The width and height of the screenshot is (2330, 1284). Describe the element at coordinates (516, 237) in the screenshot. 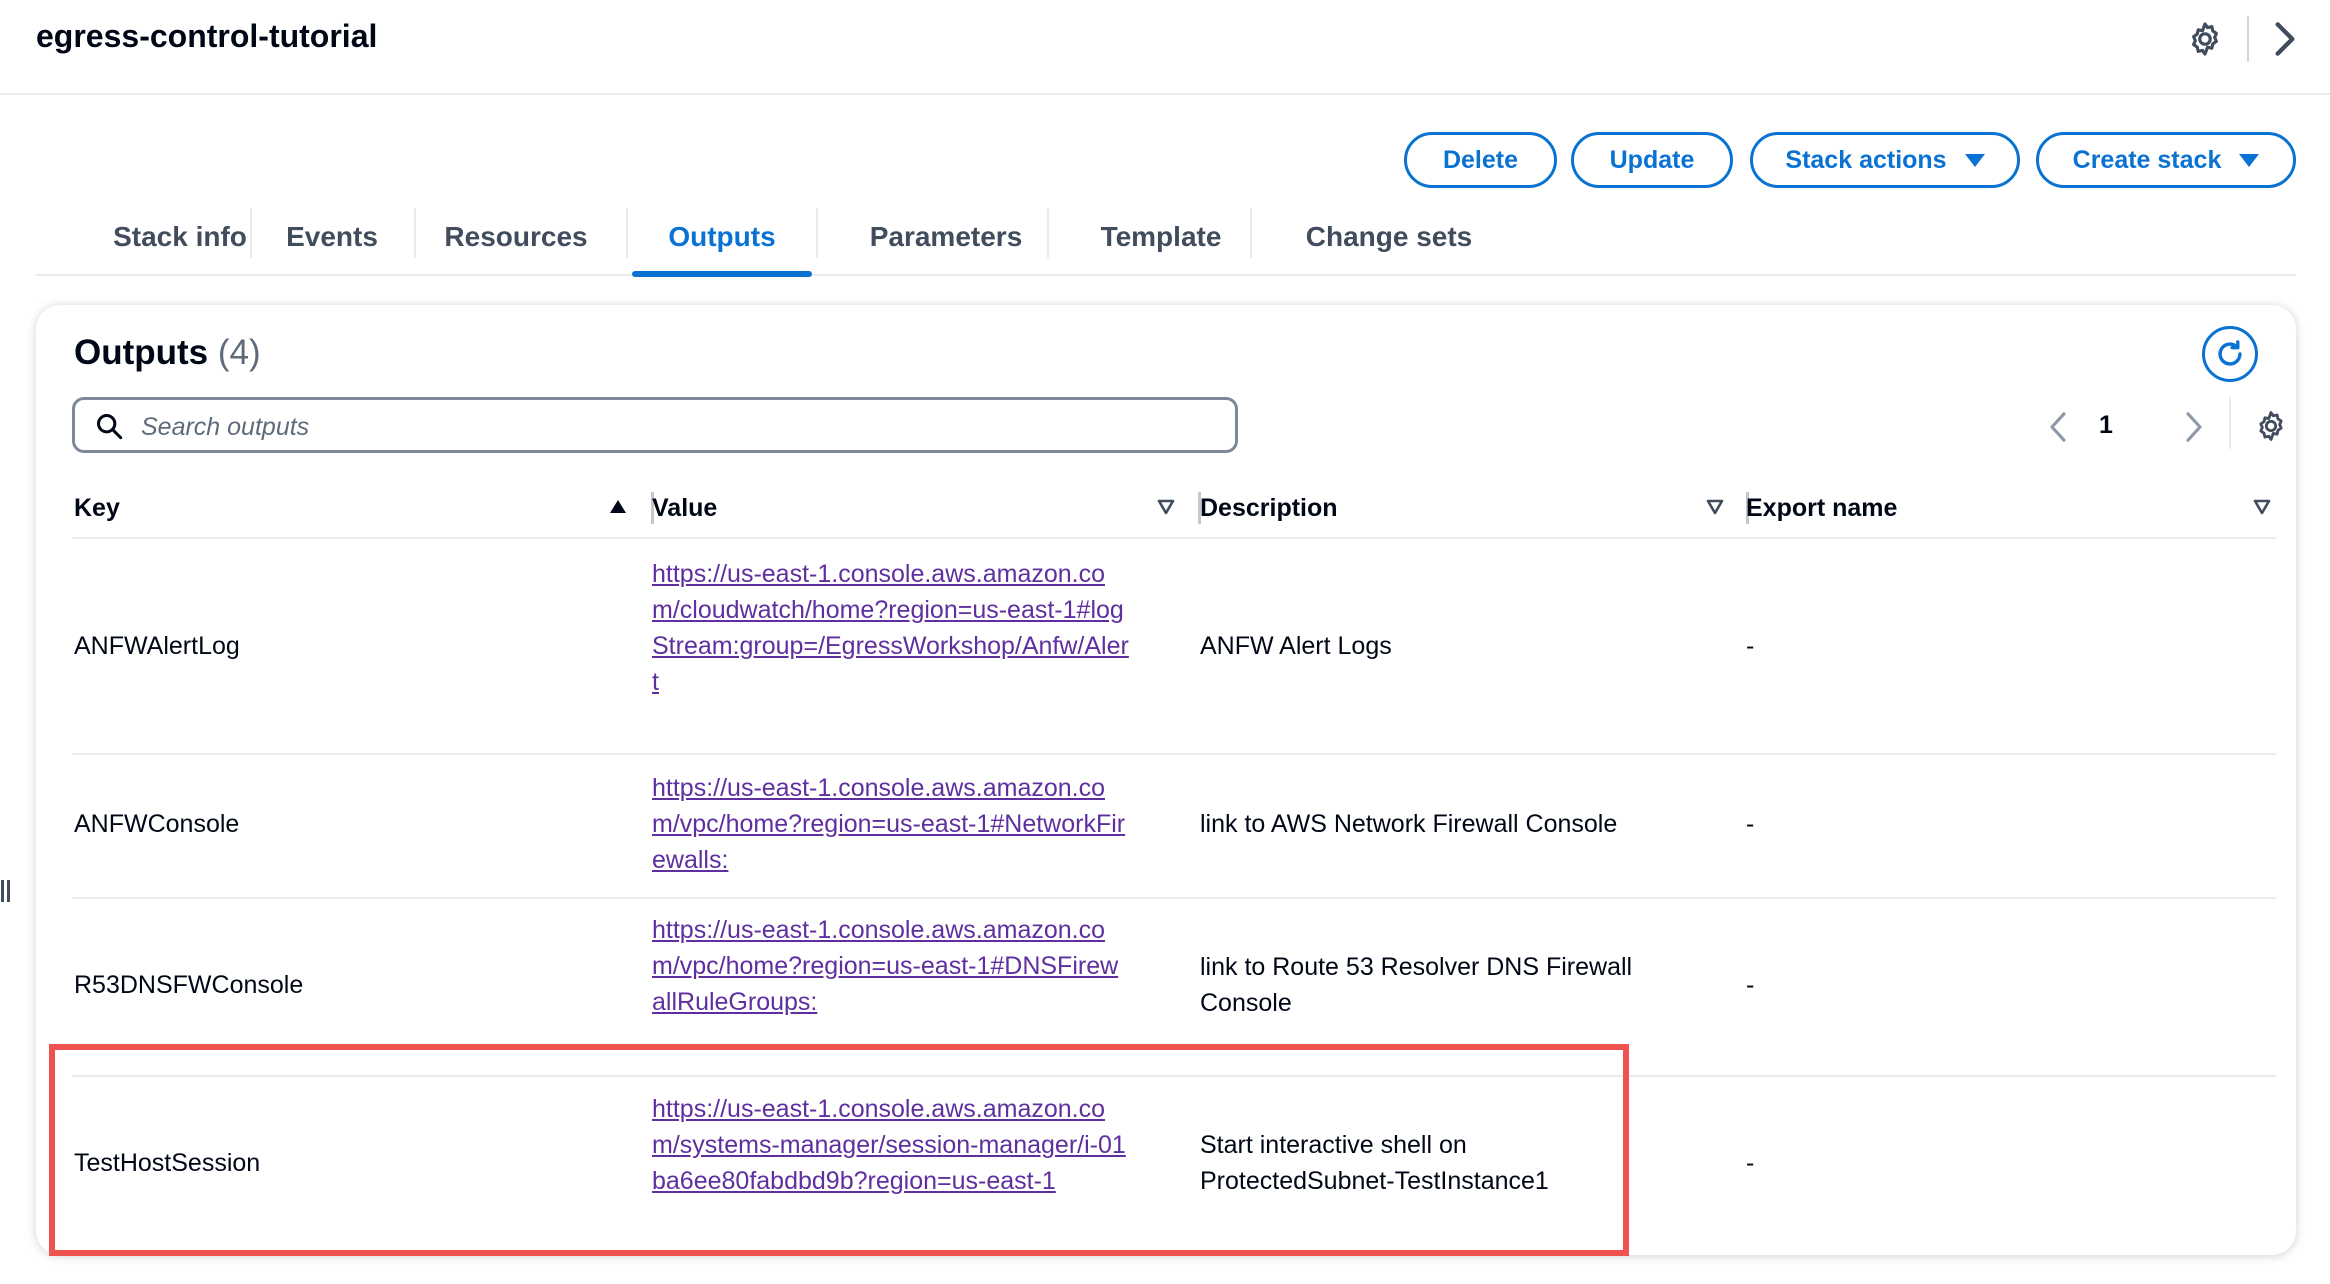

I see `tab-resources: Resources` at that location.